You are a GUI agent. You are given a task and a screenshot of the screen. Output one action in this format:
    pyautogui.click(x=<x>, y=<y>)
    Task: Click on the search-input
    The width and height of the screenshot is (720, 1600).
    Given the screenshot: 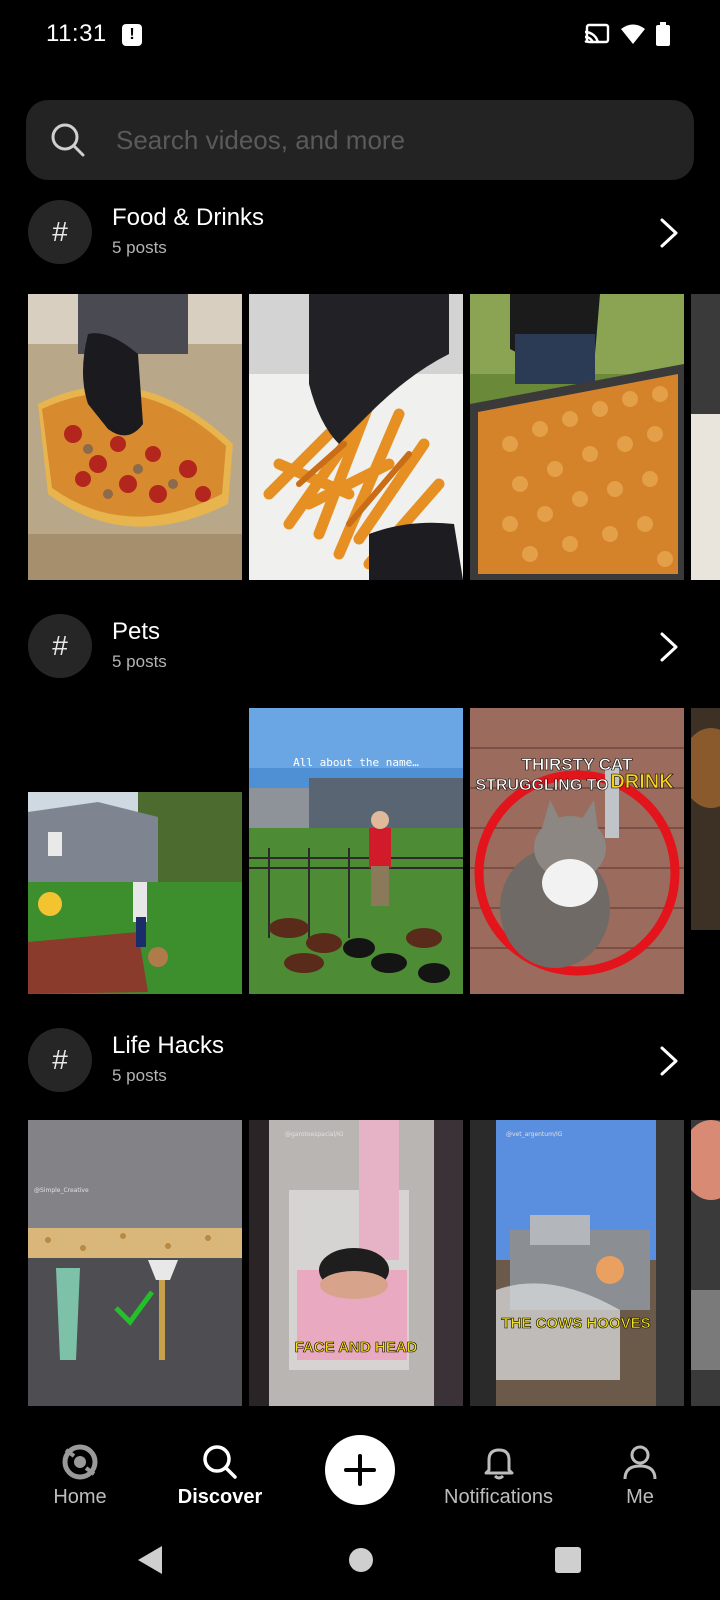 What is the action you would take?
    pyautogui.click(x=386, y=140)
    